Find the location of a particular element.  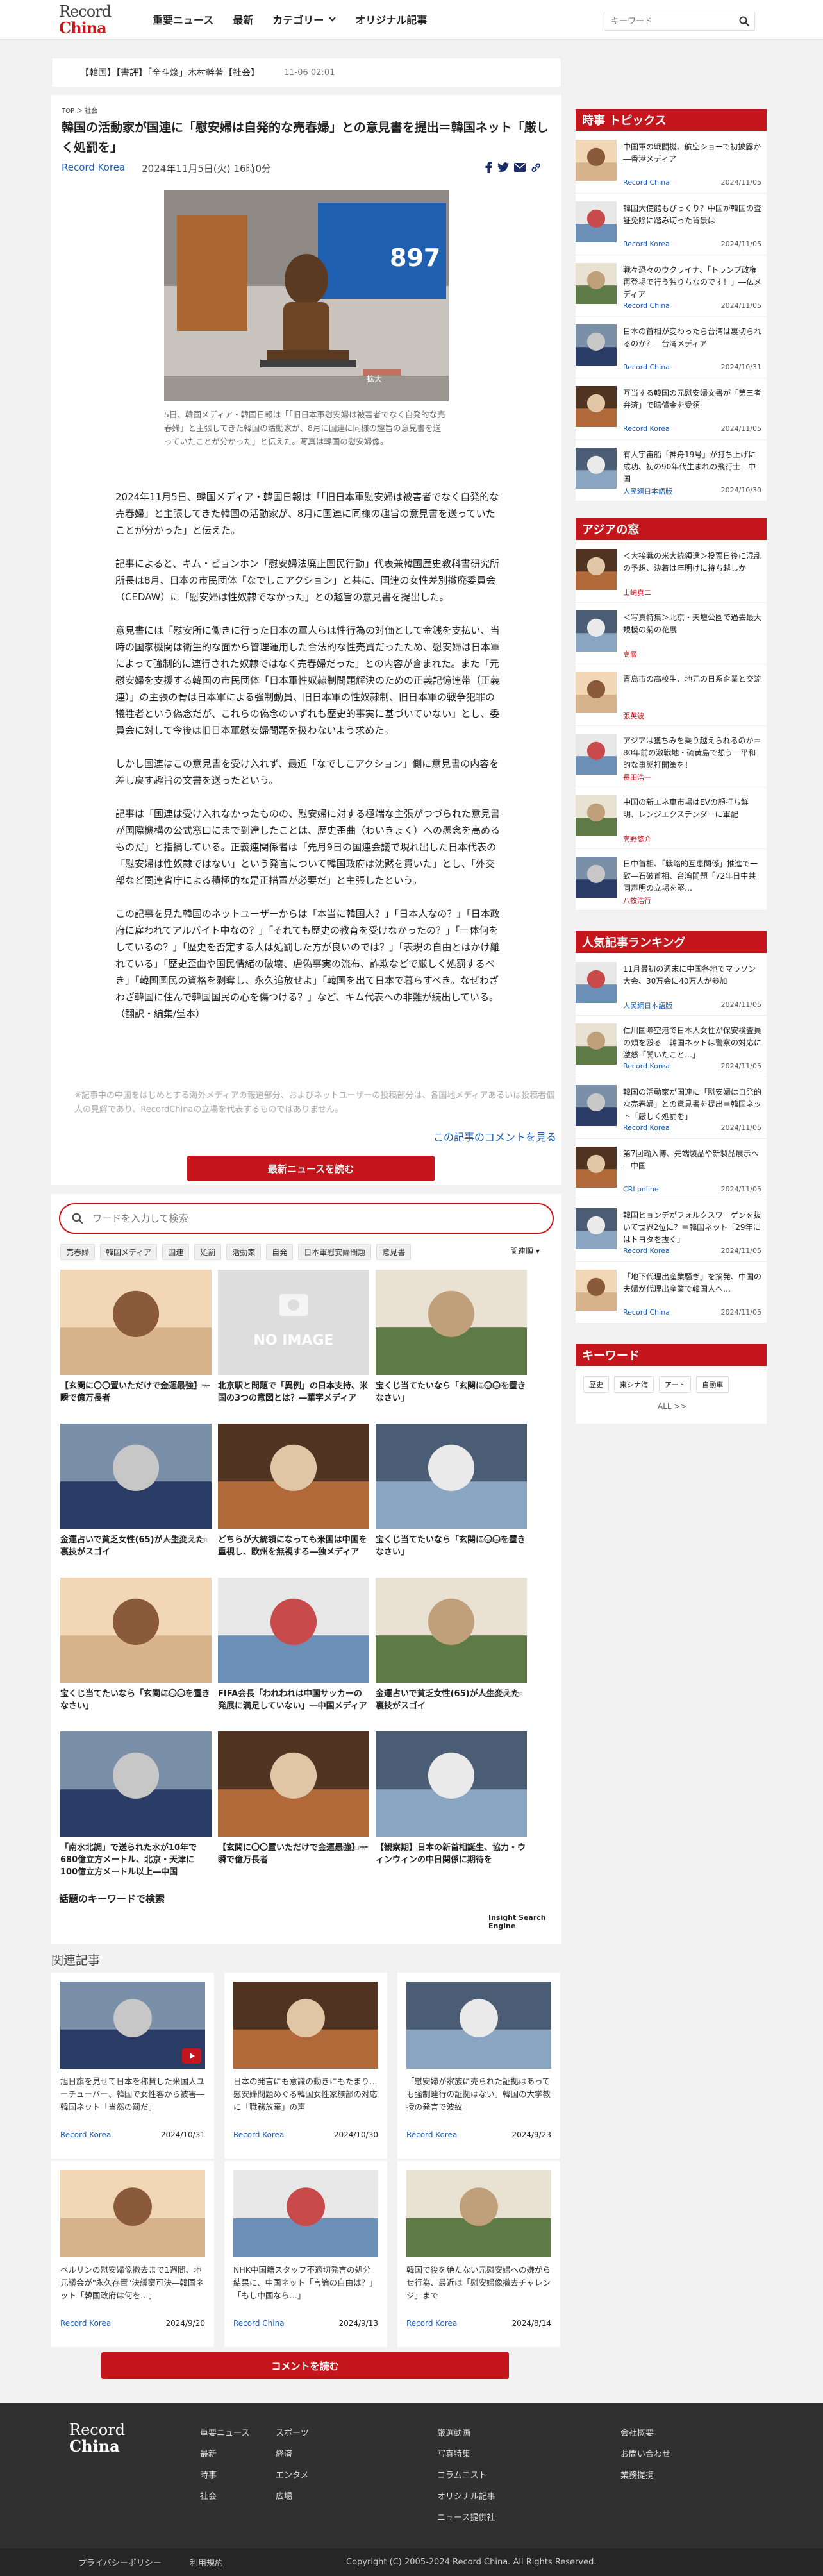

footer-link: ニュース提供社 is located at coordinates (466, 2518).